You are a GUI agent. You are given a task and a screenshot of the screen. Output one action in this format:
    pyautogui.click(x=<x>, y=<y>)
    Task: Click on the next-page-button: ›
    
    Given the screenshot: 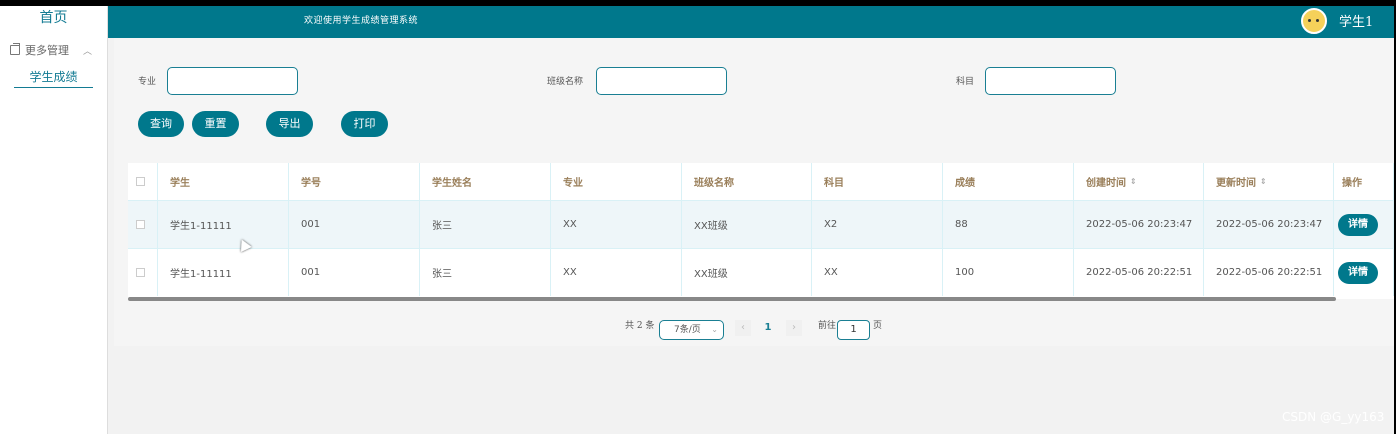 What is the action you would take?
    pyautogui.click(x=794, y=328)
    